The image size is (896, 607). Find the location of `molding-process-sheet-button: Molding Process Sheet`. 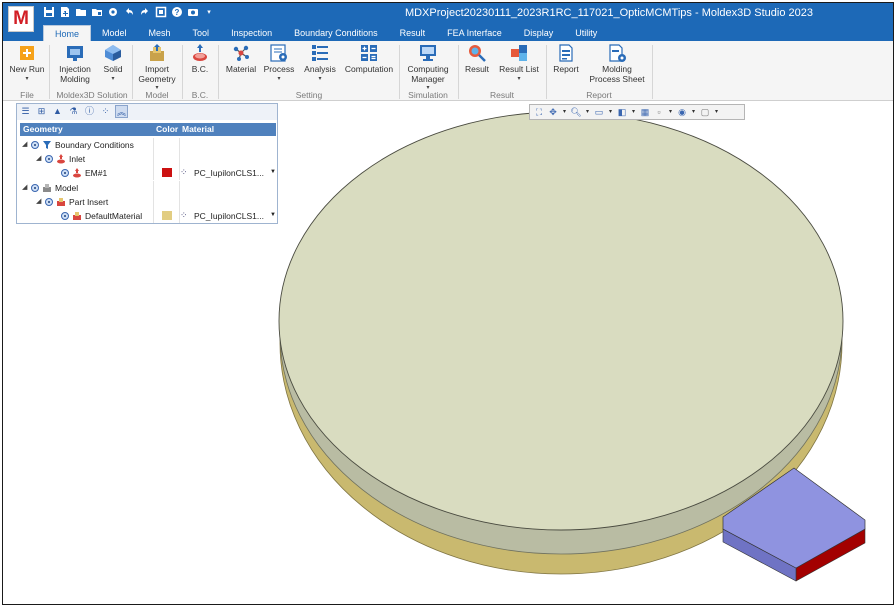

molding-process-sheet-button: Molding Process Sheet is located at coordinates (617, 63).